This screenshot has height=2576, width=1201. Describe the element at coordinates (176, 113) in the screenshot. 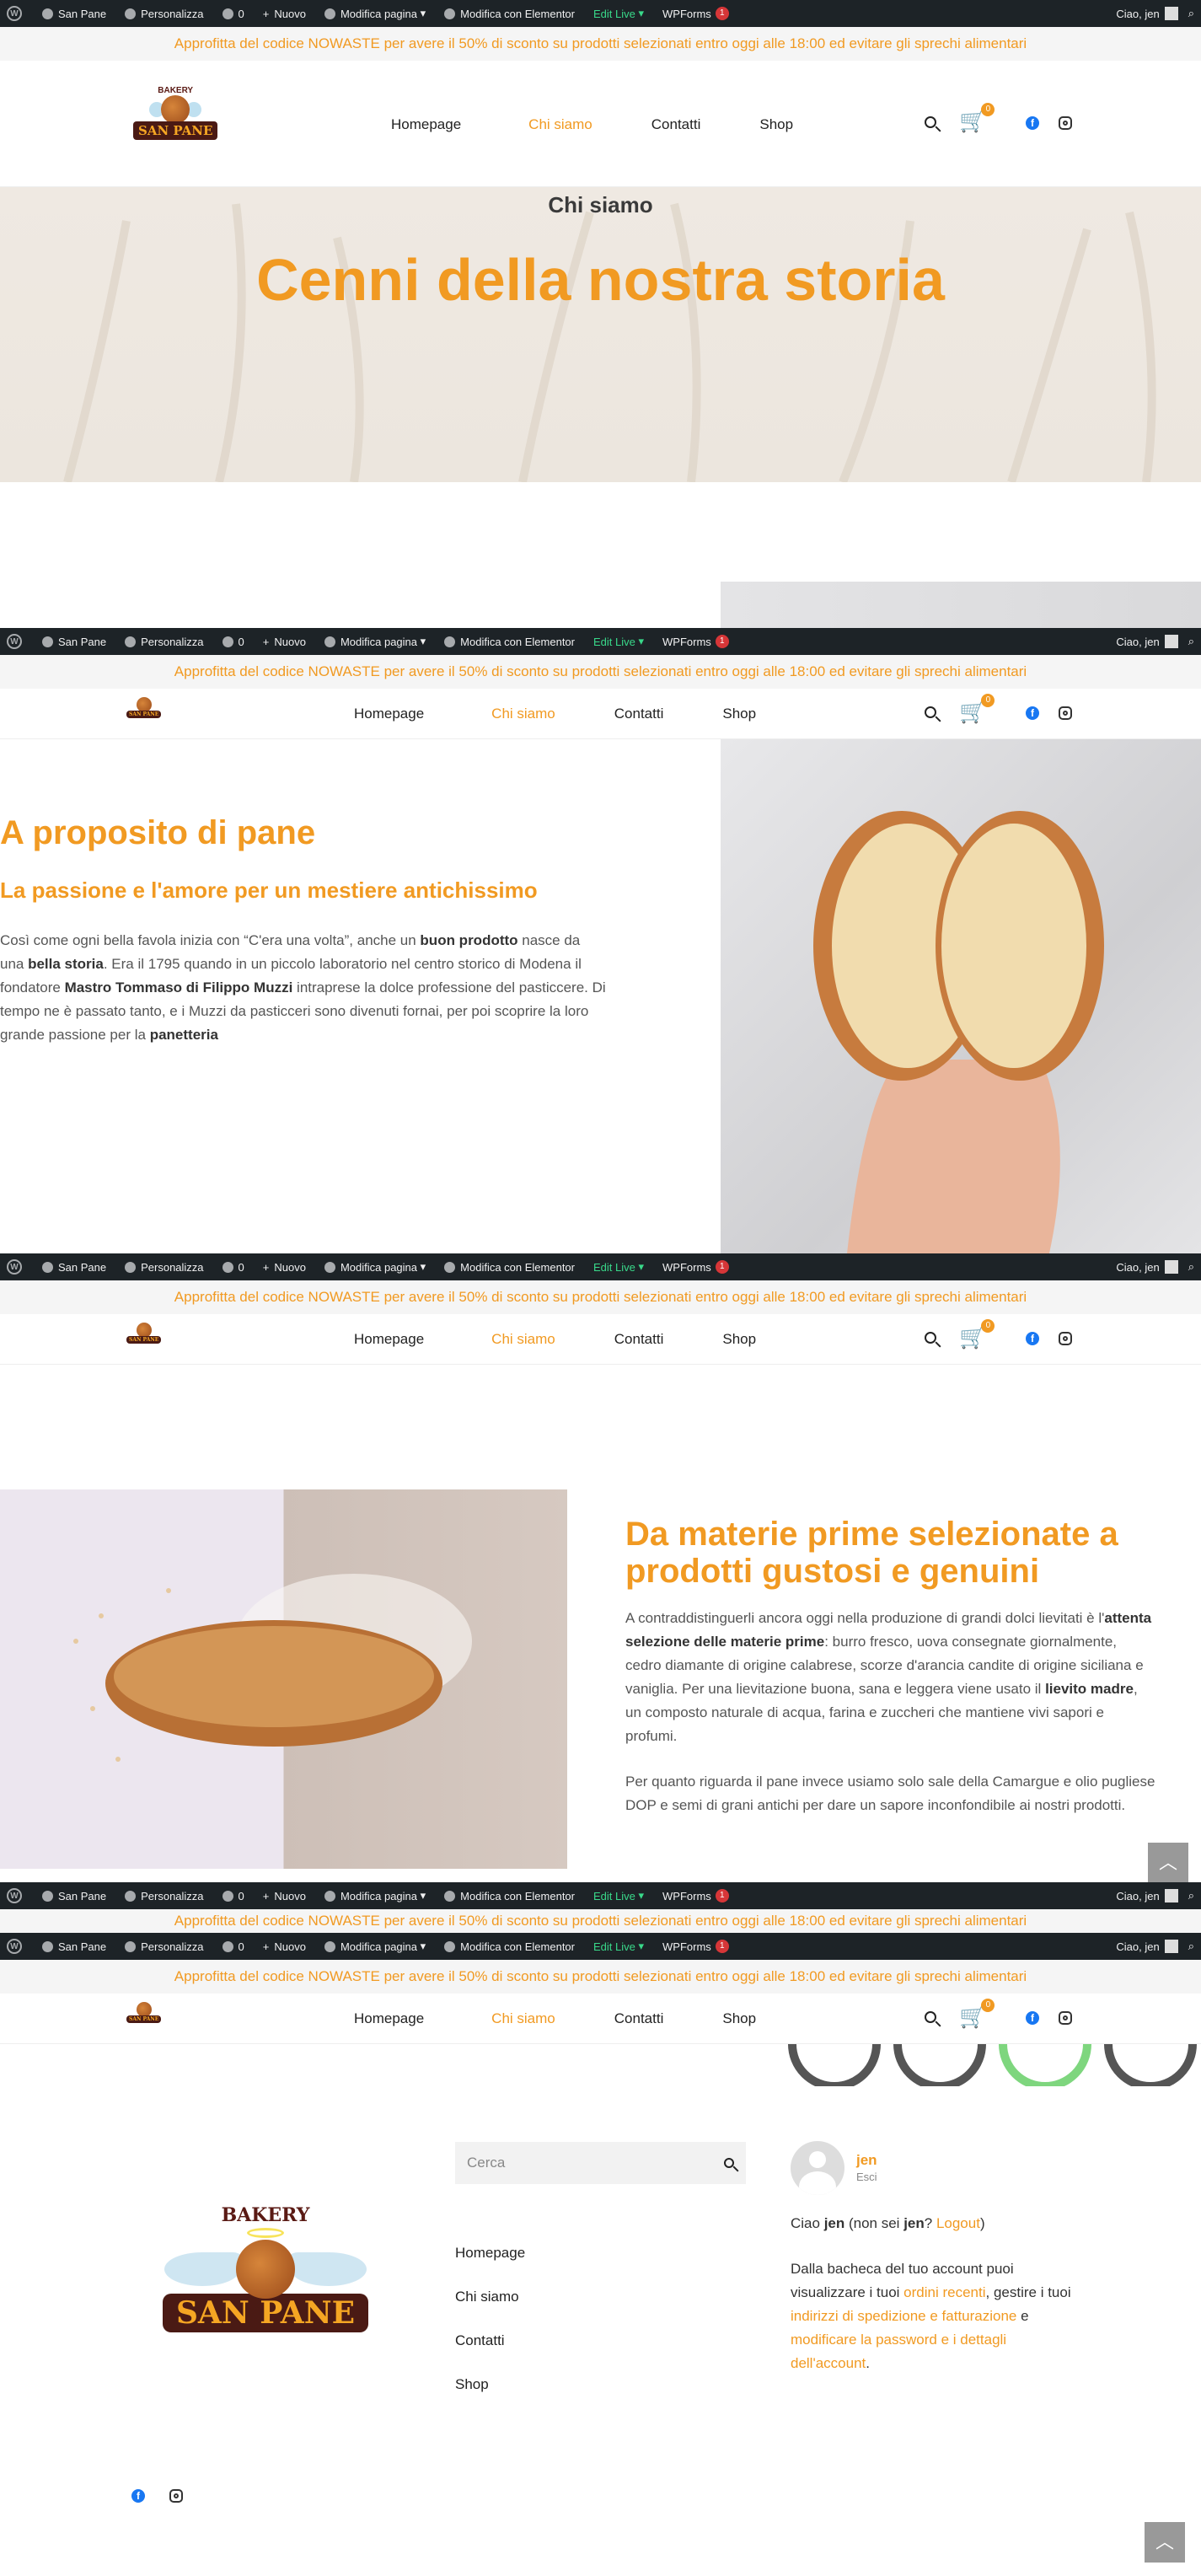

I see `site-logo: BAKERY SAN PANE` at that location.